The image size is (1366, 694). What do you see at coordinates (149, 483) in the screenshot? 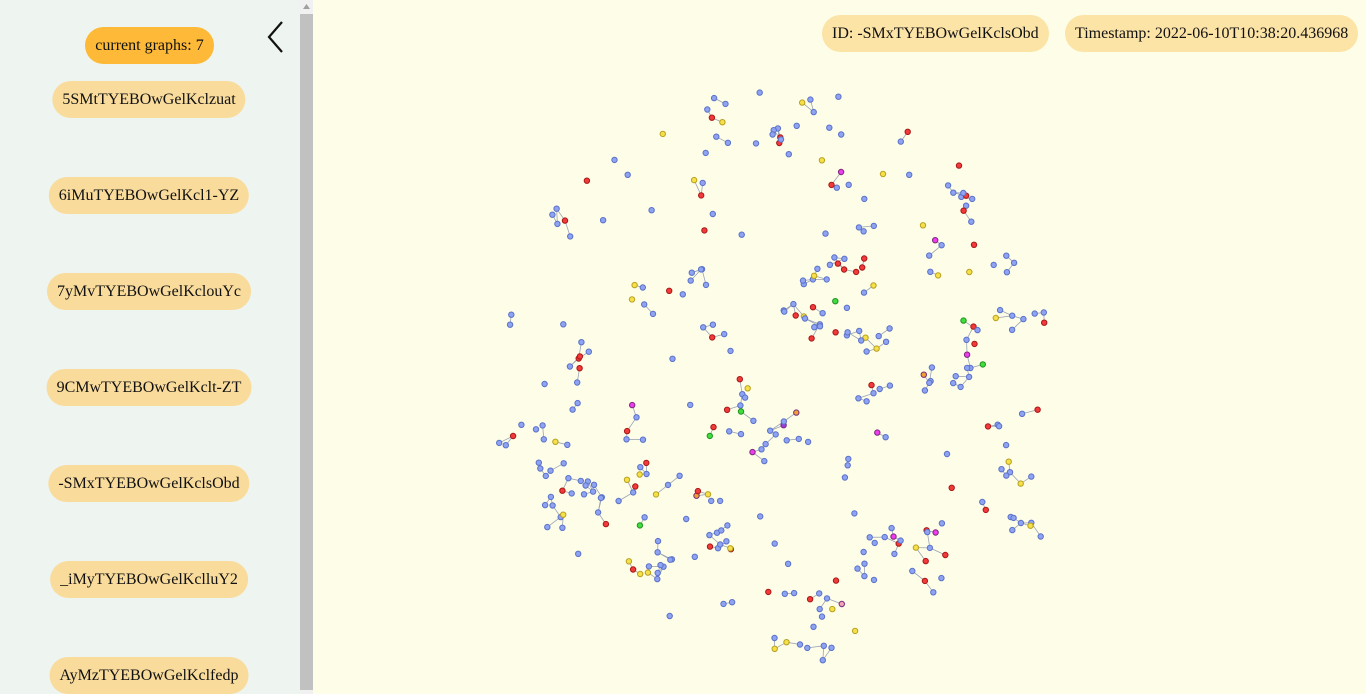
I see `graph-item-selected: -SMxTYEBOwGelKclsObd` at bounding box center [149, 483].